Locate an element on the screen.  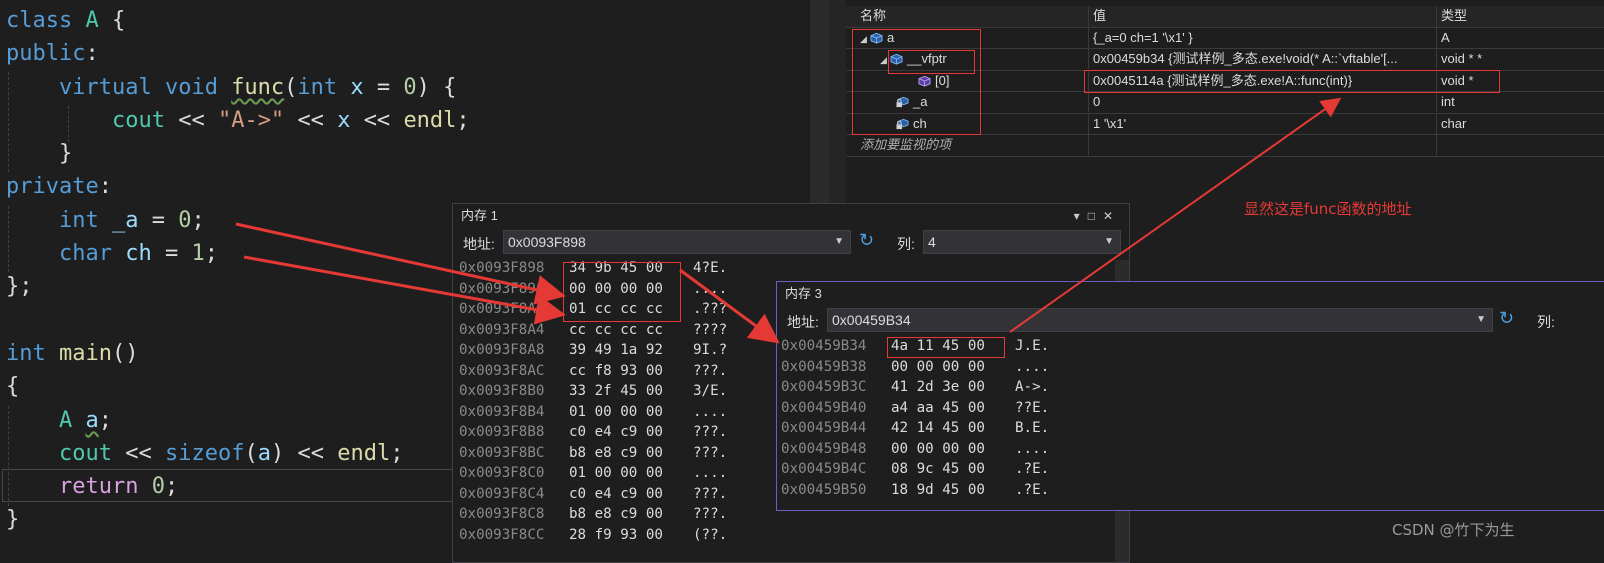
watermark: CSDN @竹下为生 is located at coordinates (1453, 530).